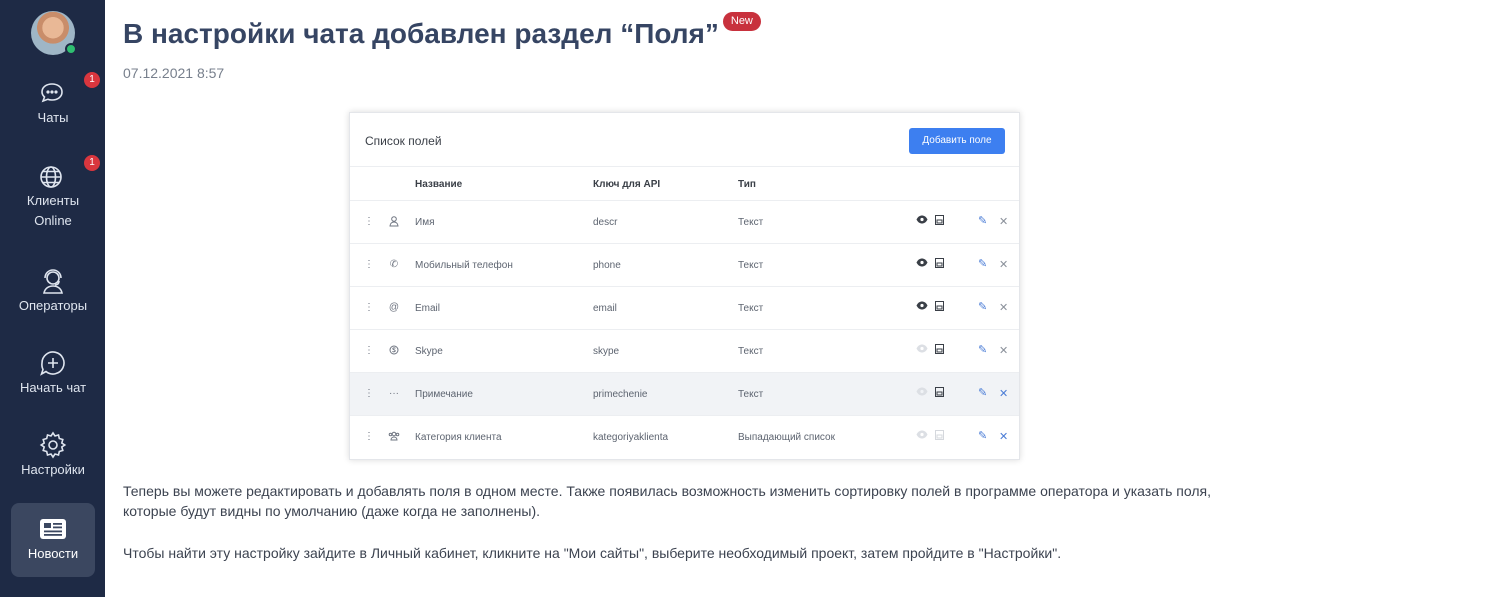 The width and height of the screenshot is (1500, 597). I want to click on column-type: Тип, so click(747, 184).